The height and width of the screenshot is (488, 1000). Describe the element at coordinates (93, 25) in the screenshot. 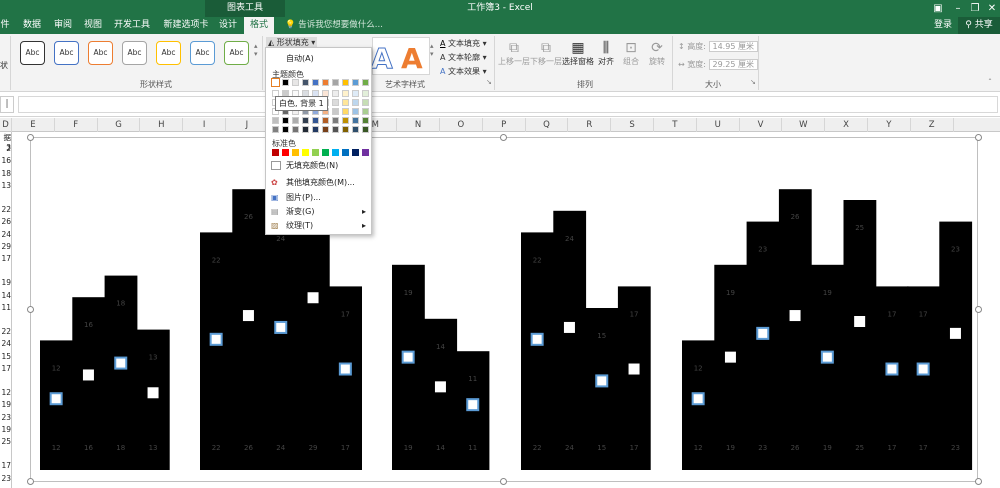

I see `tab-view: 视图` at that location.